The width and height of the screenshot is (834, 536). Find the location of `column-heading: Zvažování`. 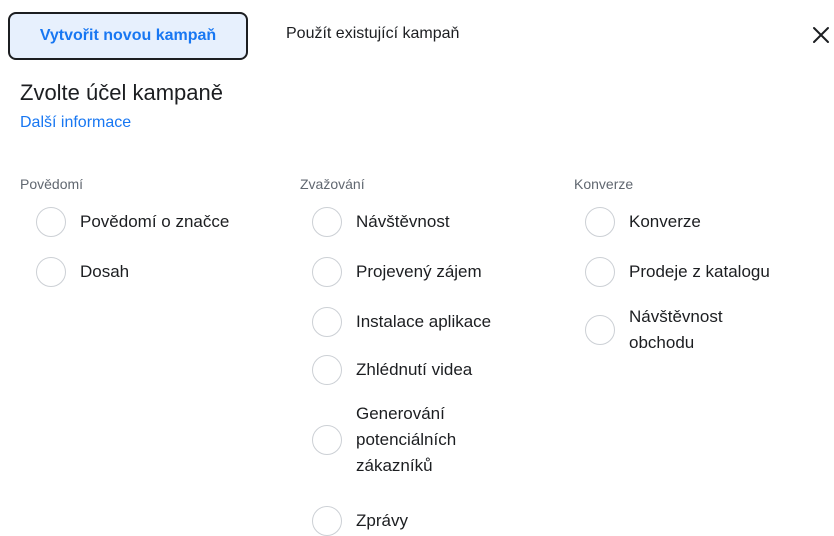

column-heading: Zvažování is located at coordinates (332, 184).